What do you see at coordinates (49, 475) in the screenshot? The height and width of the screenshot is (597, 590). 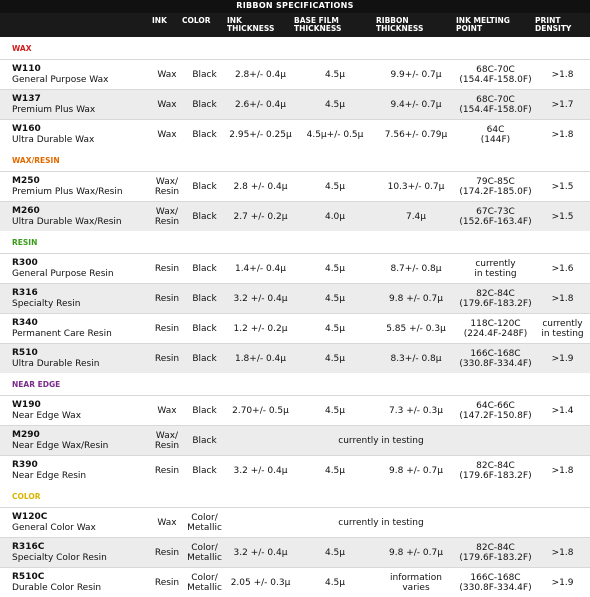 I see `ribbon-description: Near Edge Resin` at bounding box center [49, 475].